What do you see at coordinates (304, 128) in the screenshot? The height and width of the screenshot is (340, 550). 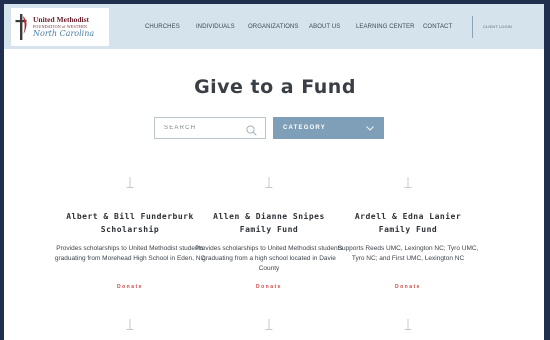 I see `category-label: CATEGORY` at bounding box center [304, 128].